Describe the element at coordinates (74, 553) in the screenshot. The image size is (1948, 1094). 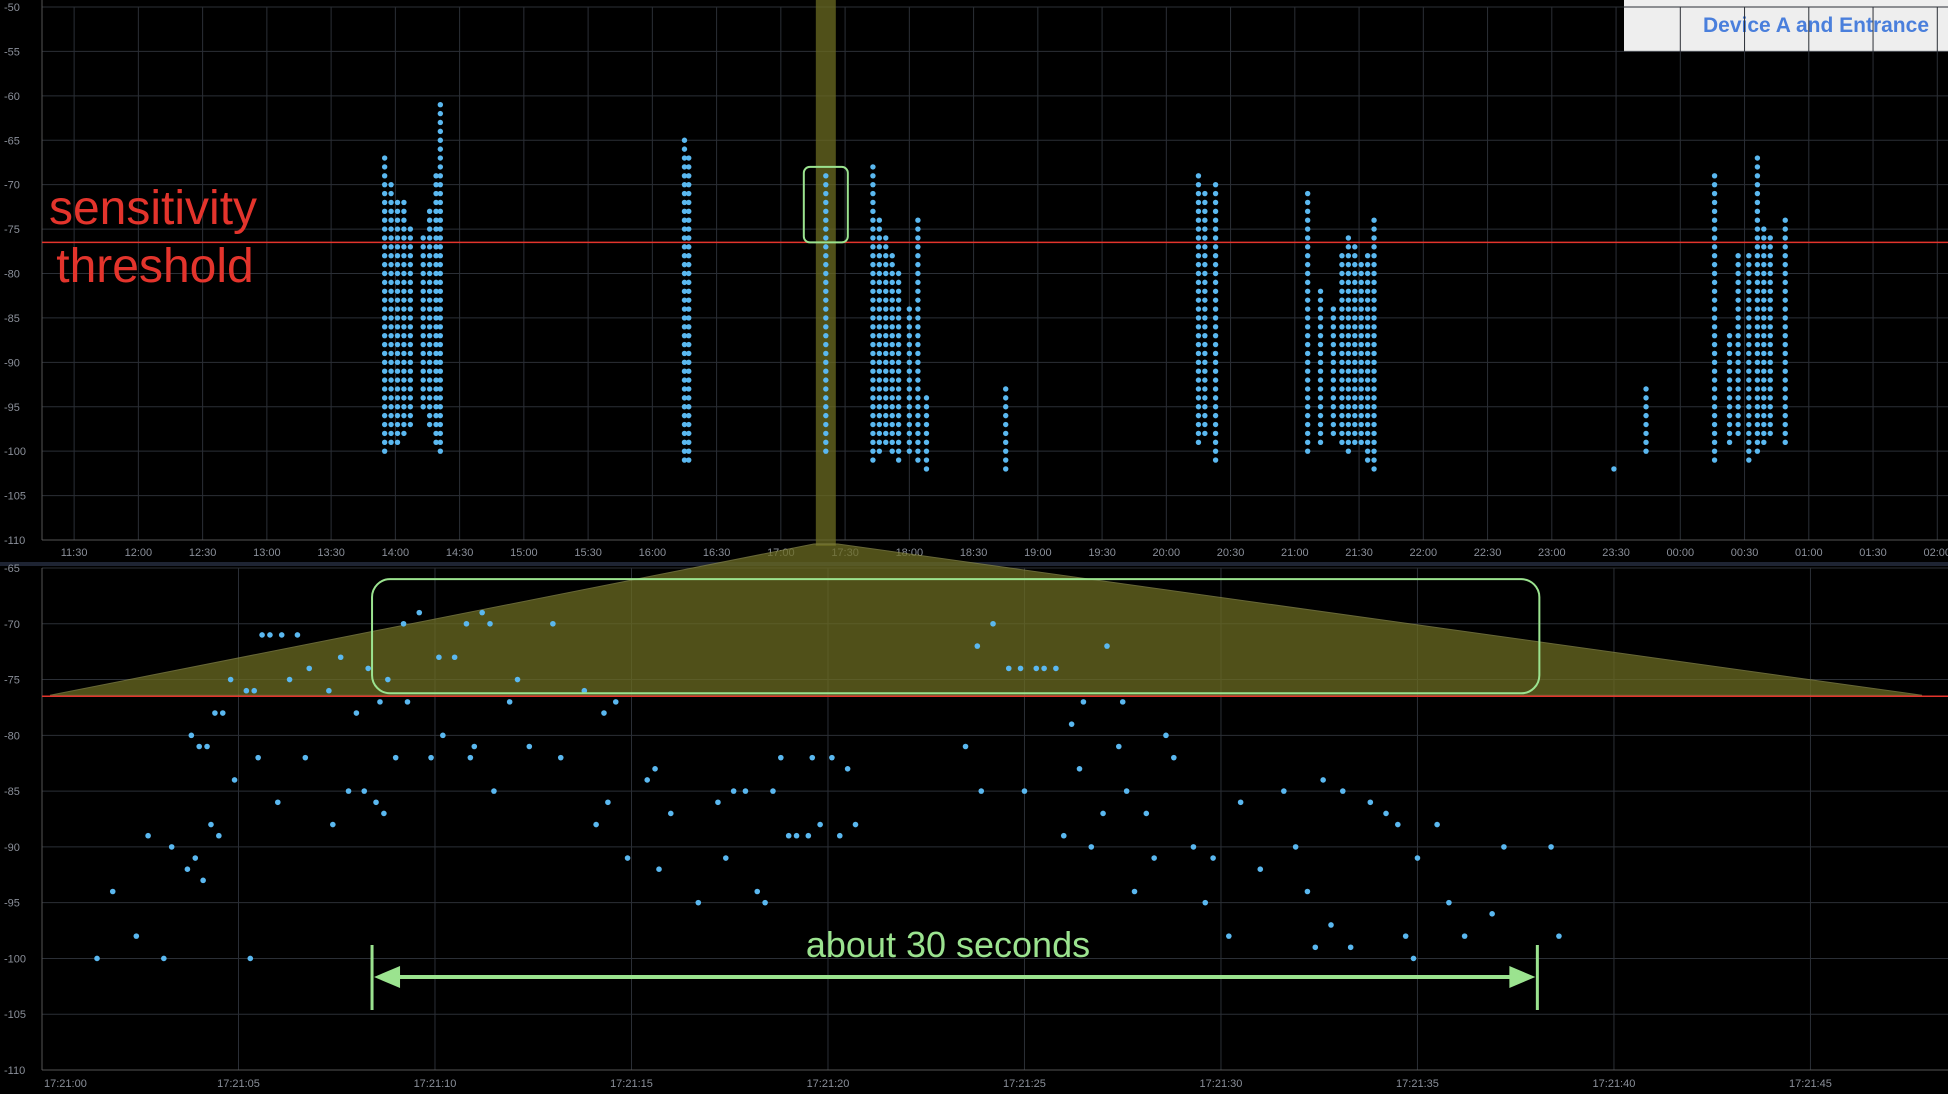
I see `top-x-tick-label: 11:30` at that location.